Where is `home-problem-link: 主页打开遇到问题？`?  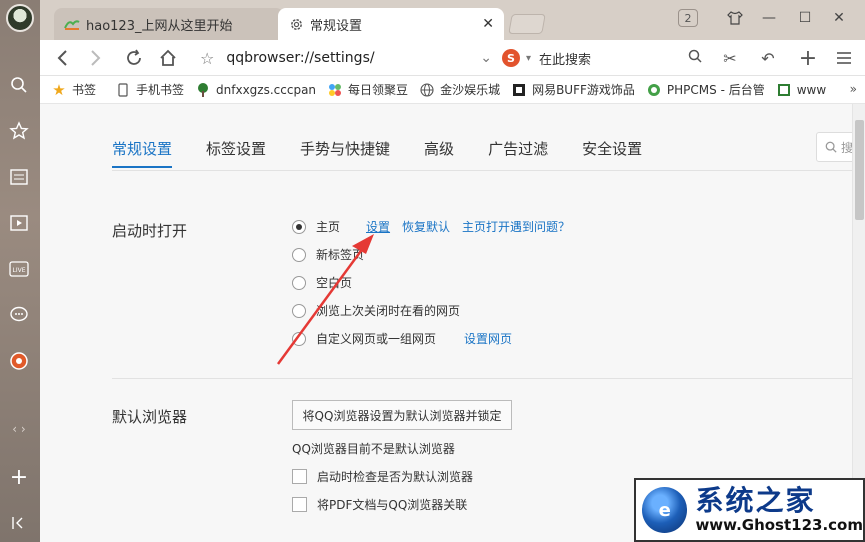 home-problem-link: 主页打开遇到问题？ is located at coordinates (516, 226).